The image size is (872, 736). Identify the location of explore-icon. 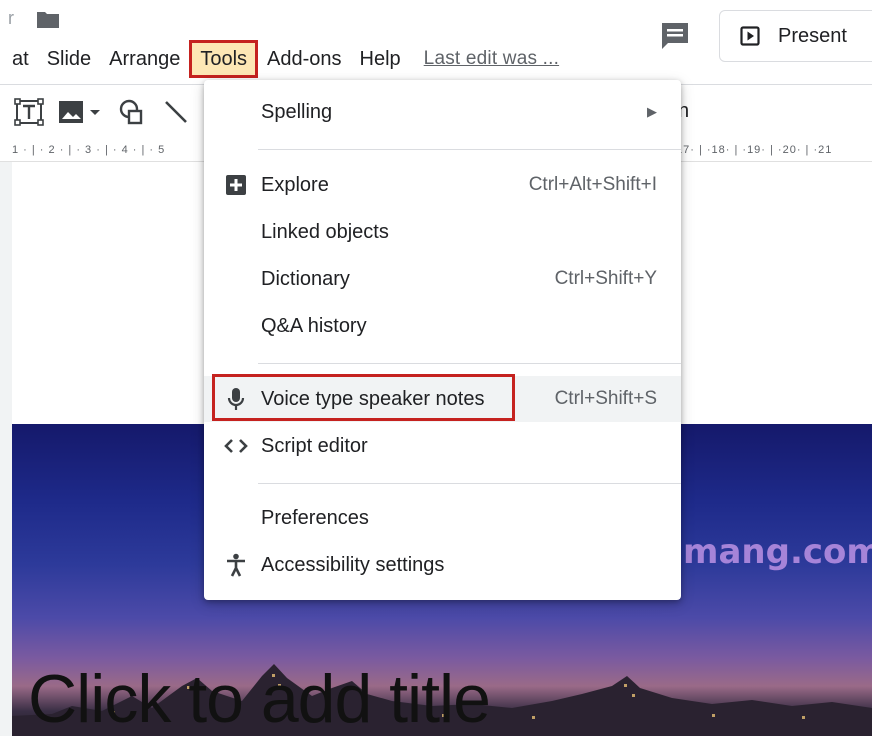
(236, 185).